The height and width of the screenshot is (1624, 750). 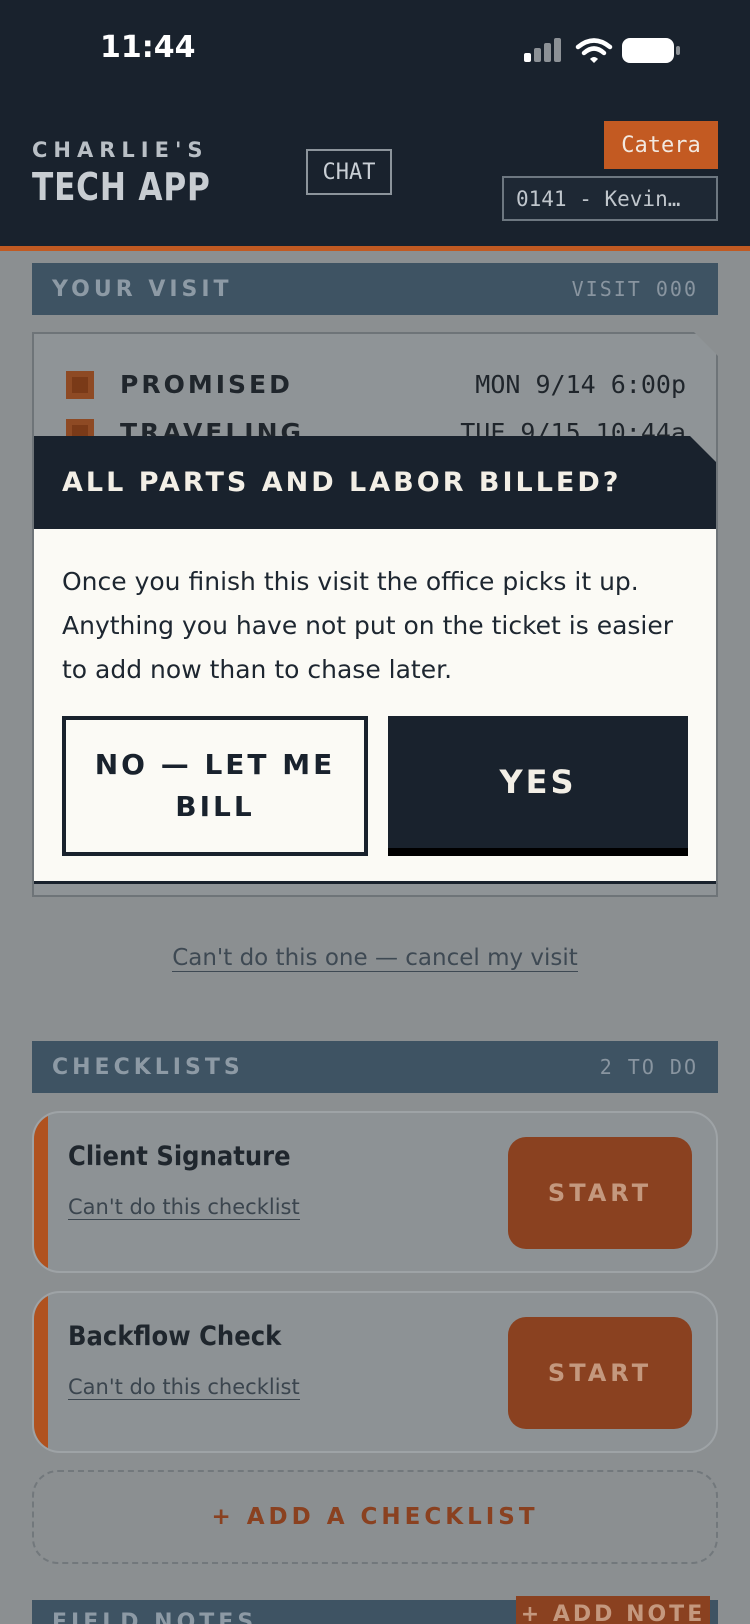 What do you see at coordinates (542, 50) in the screenshot?
I see `signal-icon` at bounding box center [542, 50].